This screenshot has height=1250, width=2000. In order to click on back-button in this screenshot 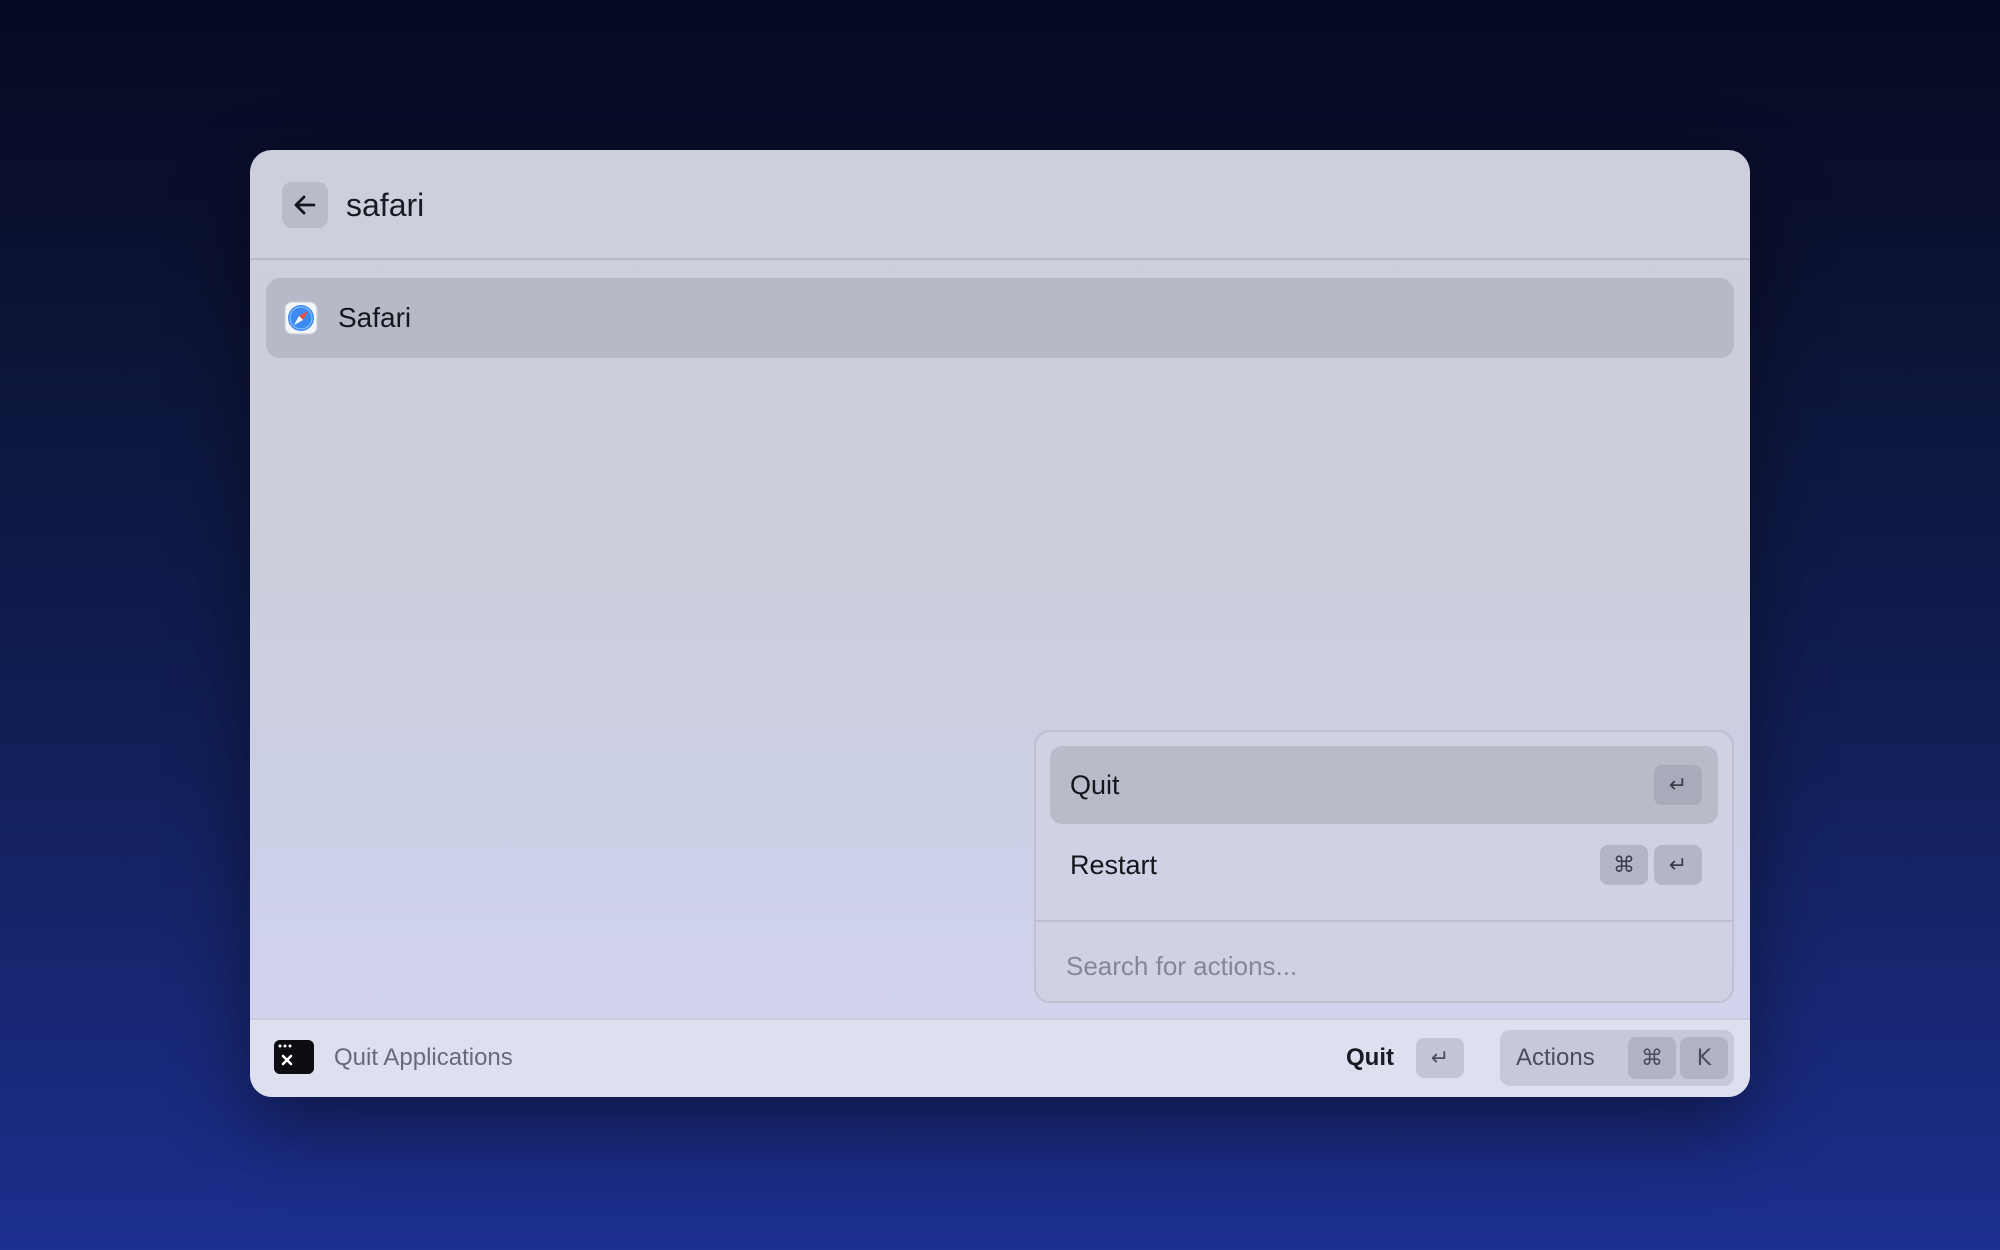, I will do `click(305, 205)`.